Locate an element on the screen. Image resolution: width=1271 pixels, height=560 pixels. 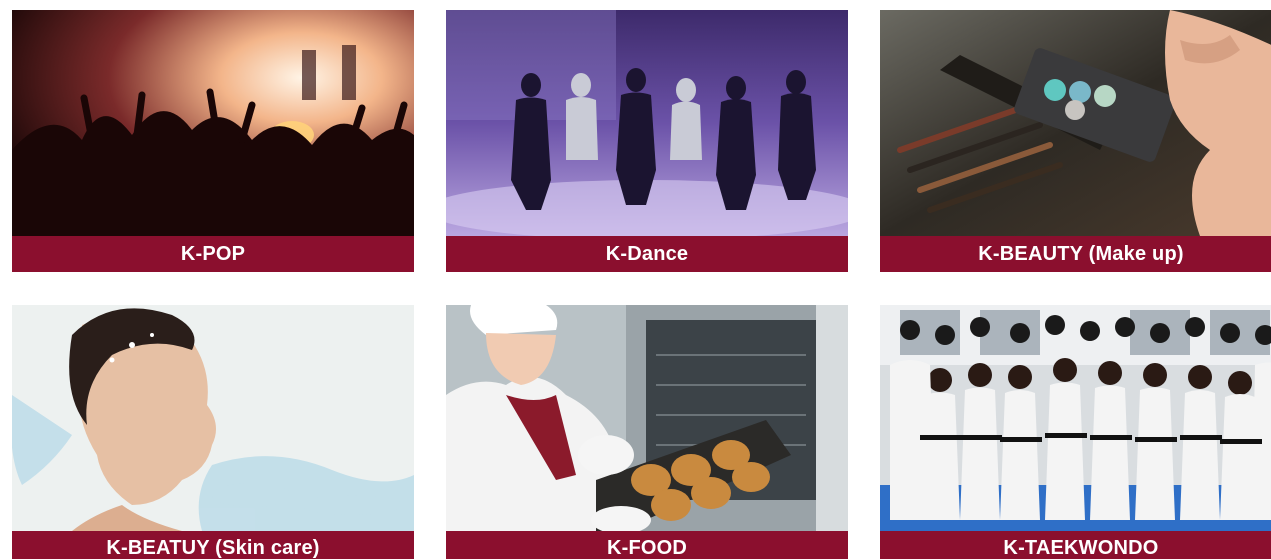
card-kfood: K-FOOD is located at coordinates (647, 432).